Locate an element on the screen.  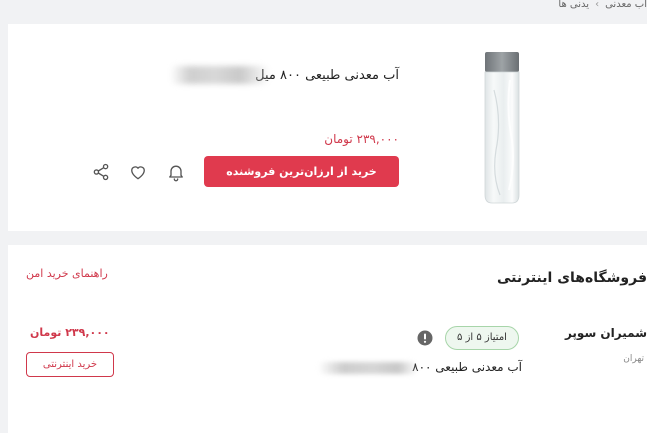
heart-icon is located at coordinates (138, 172).